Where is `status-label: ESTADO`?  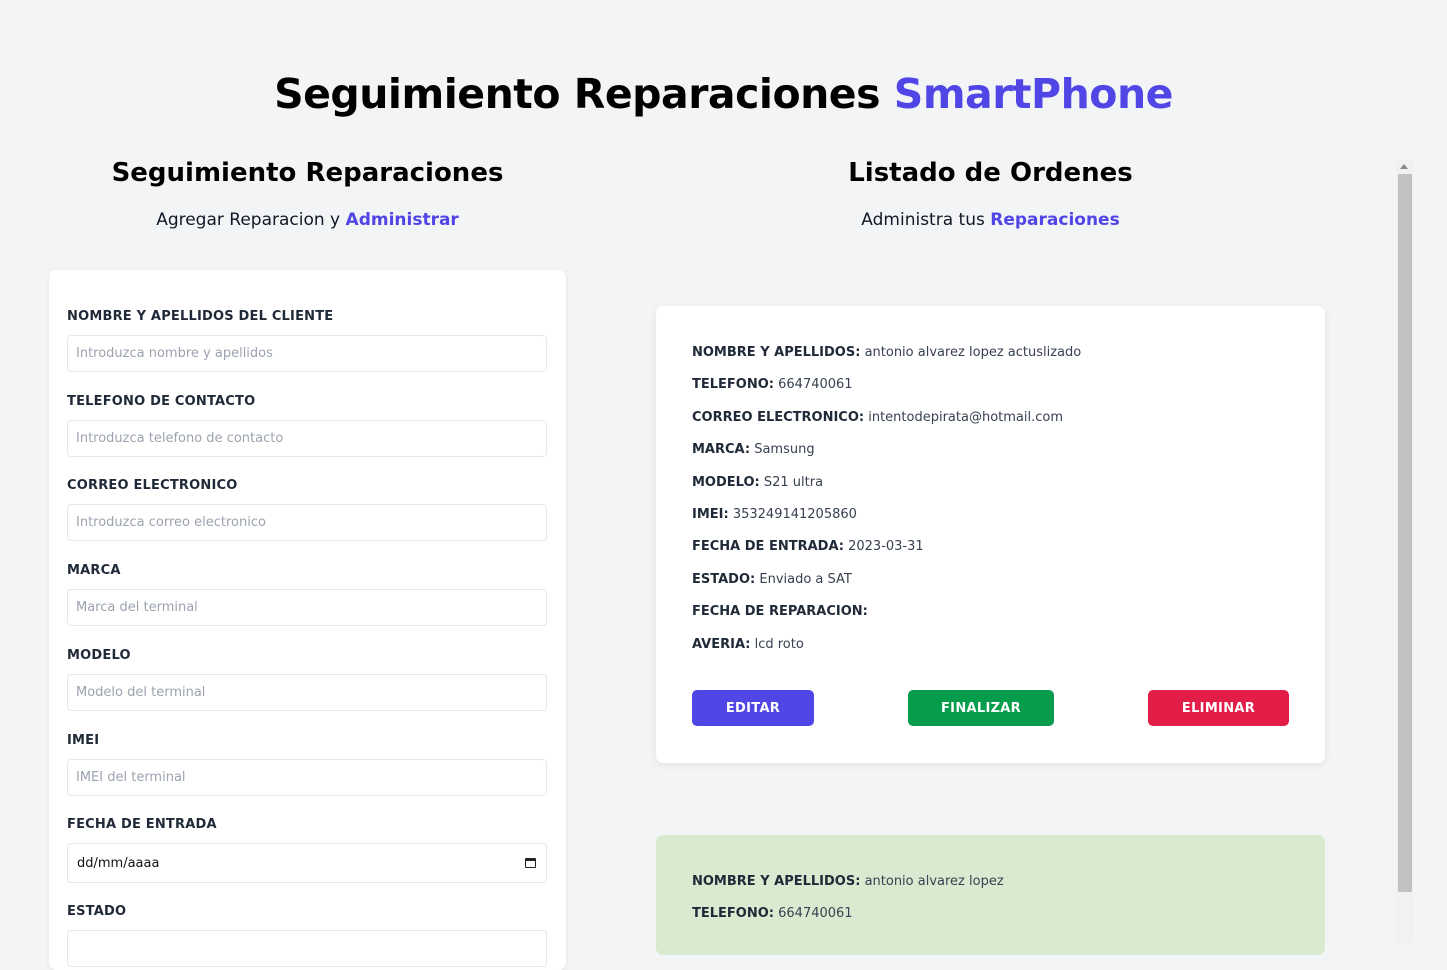 status-label: ESTADO is located at coordinates (97, 911).